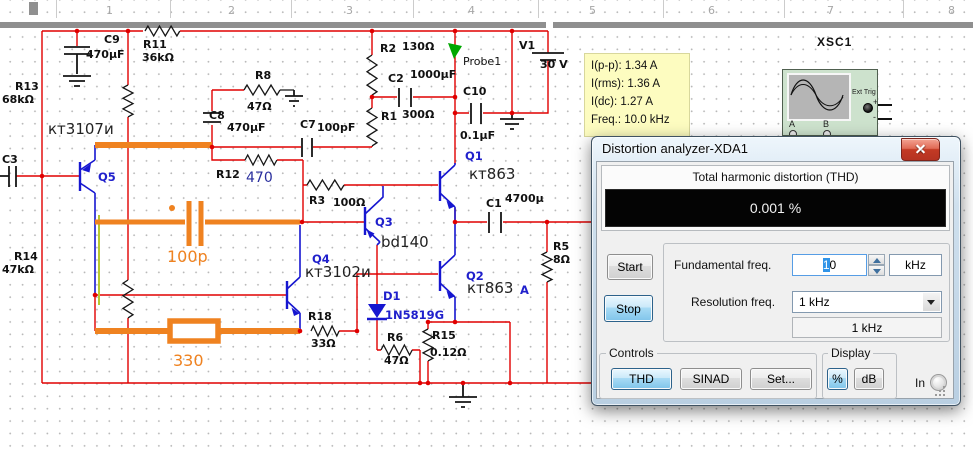 Image resolution: width=973 pixels, height=452 pixels. Describe the element at coordinates (592, 10) in the screenshot. I see `label-5: 5` at that location.